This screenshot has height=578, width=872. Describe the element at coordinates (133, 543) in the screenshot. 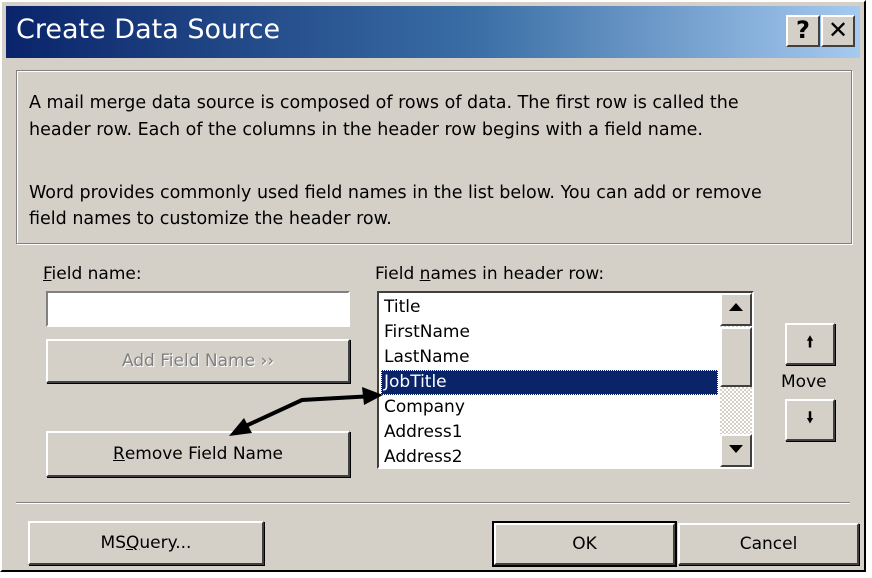

I see `ms-query-access-key: Q` at that location.